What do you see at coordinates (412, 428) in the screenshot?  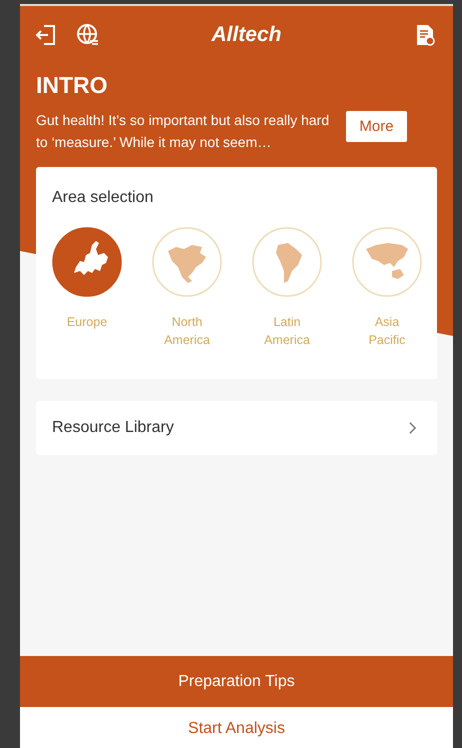 I see `chevron-right-icon` at bounding box center [412, 428].